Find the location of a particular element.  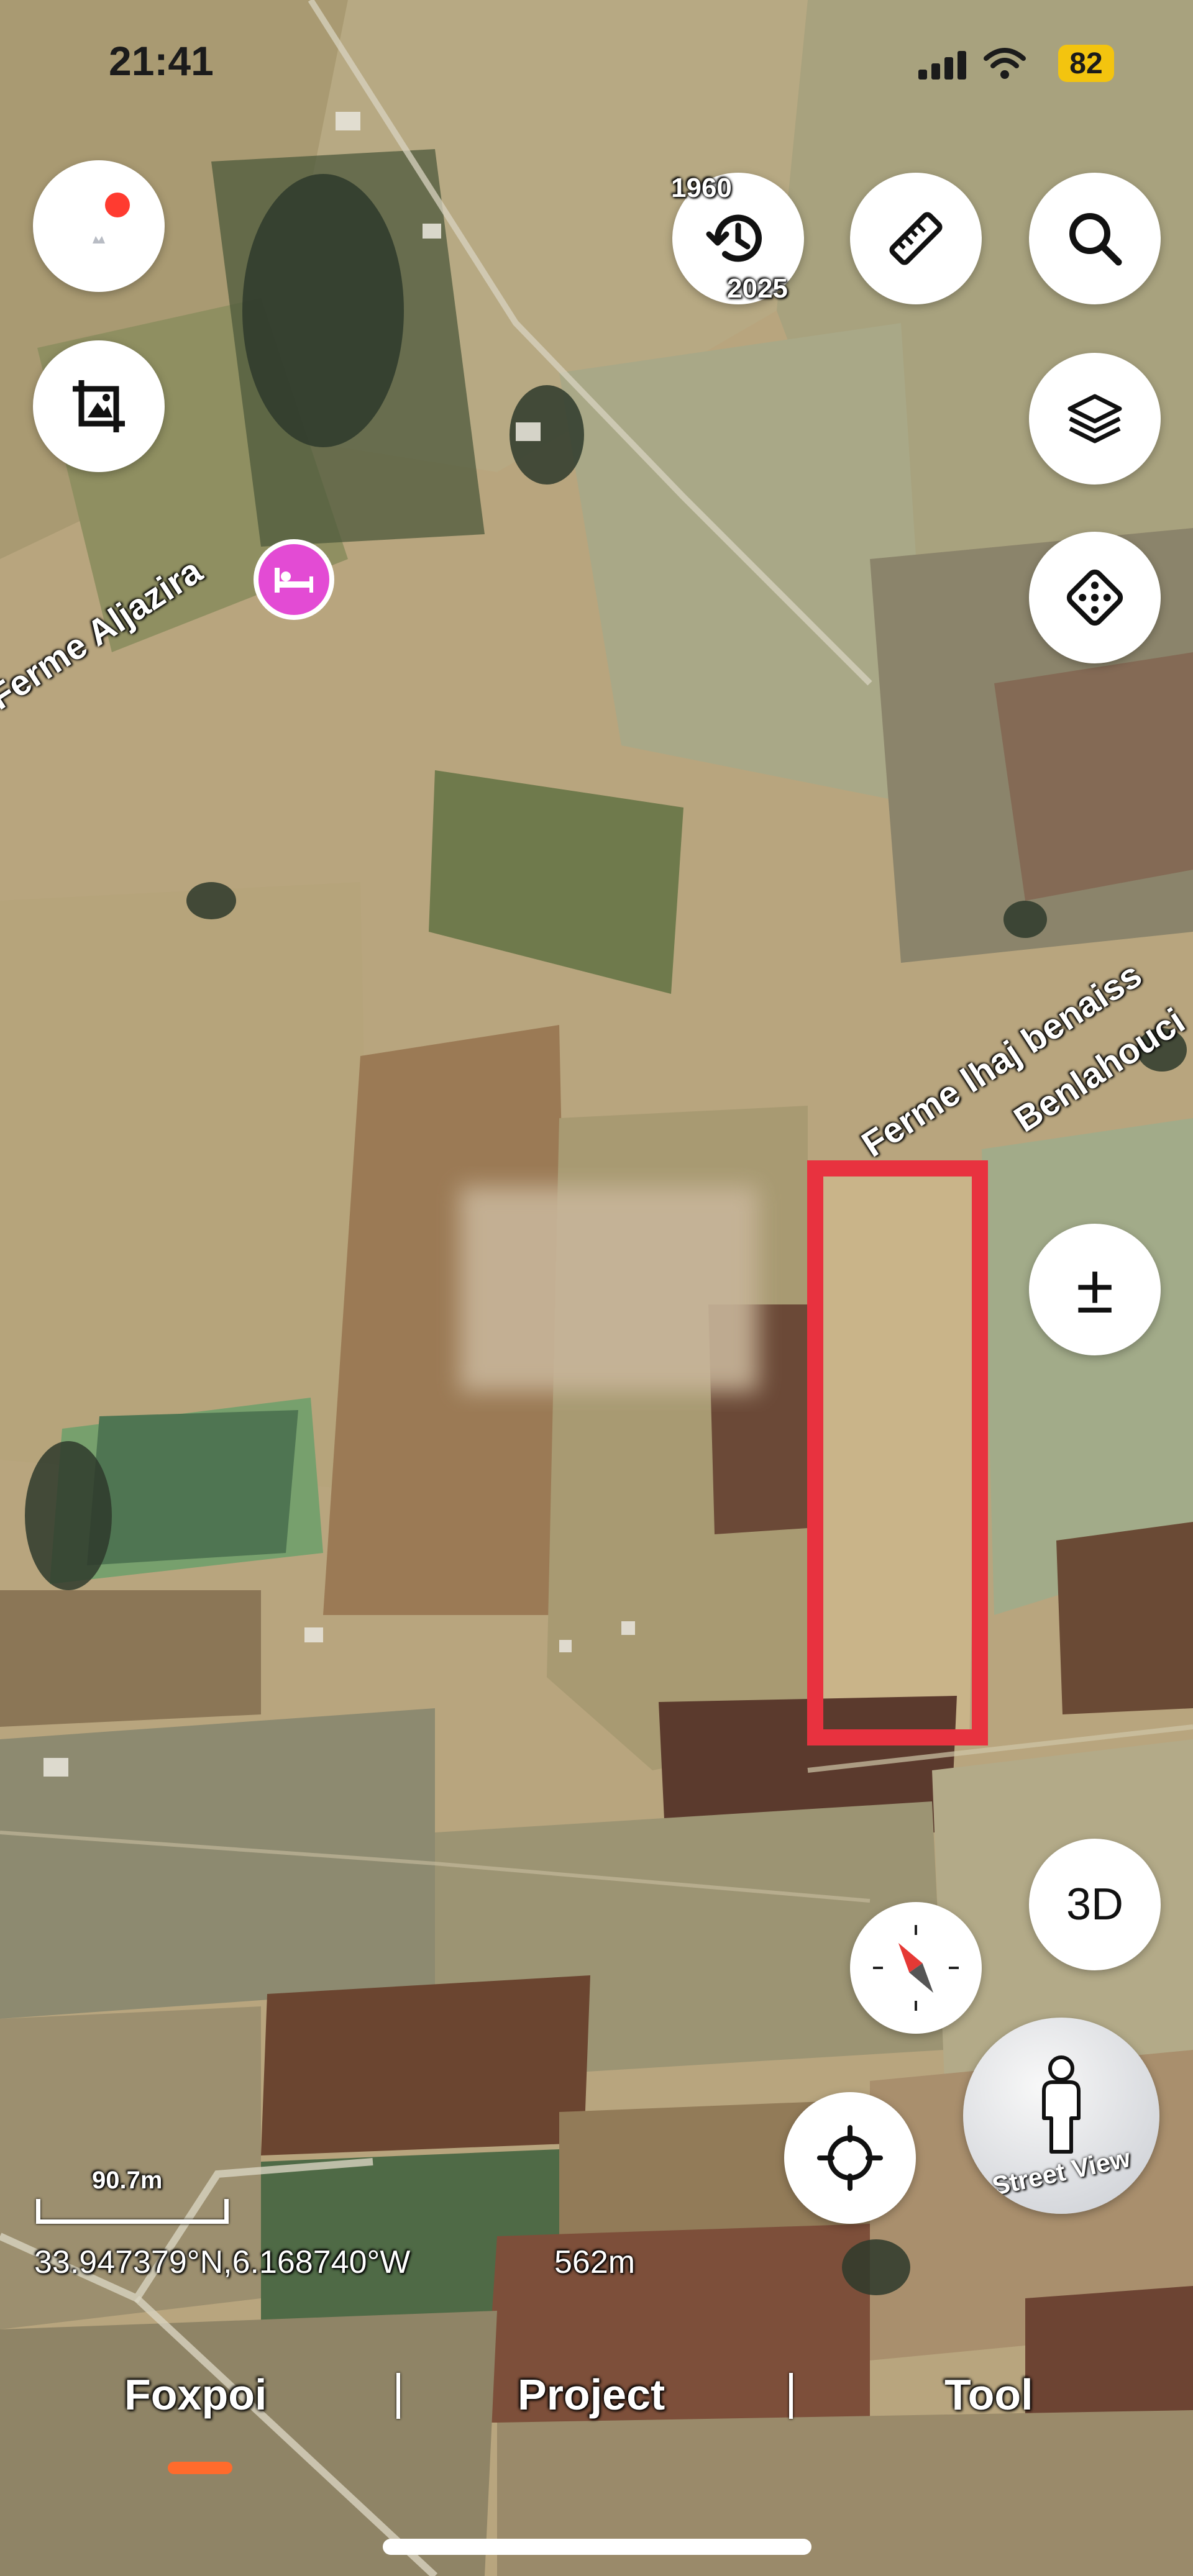

poi-pin is located at coordinates (294, 579).